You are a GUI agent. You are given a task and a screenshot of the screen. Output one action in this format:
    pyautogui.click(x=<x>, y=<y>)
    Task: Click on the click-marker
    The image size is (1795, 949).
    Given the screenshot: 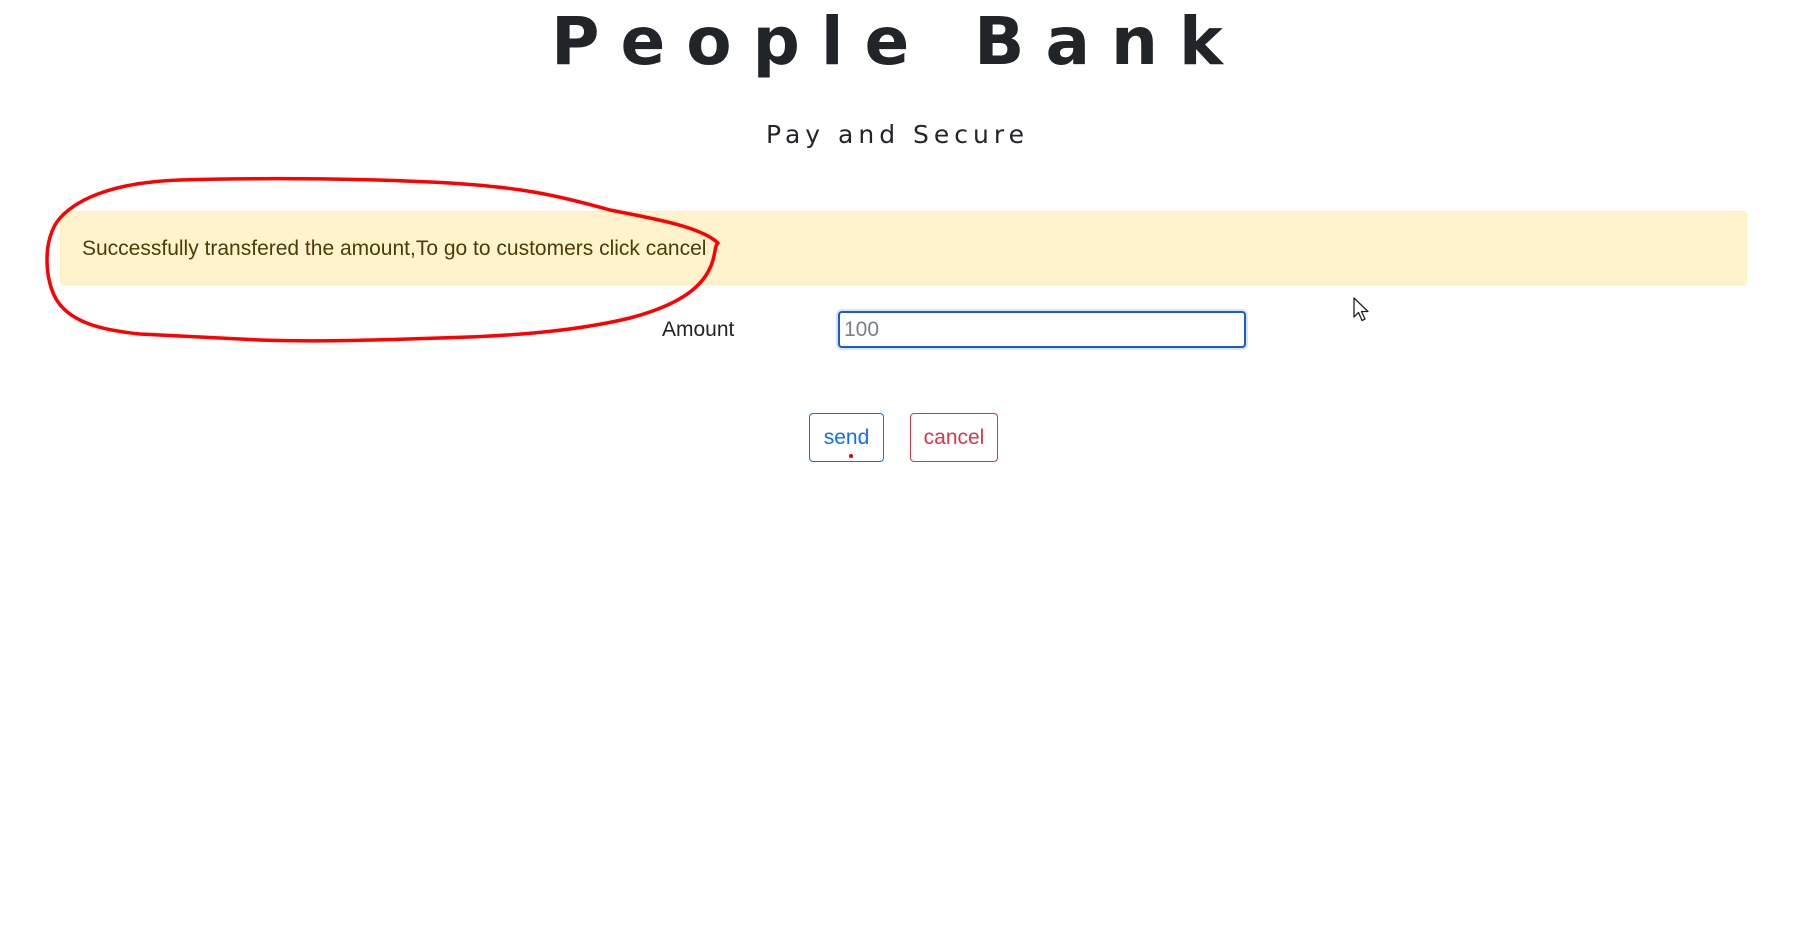 What is the action you would take?
    pyautogui.click(x=851, y=456)
    